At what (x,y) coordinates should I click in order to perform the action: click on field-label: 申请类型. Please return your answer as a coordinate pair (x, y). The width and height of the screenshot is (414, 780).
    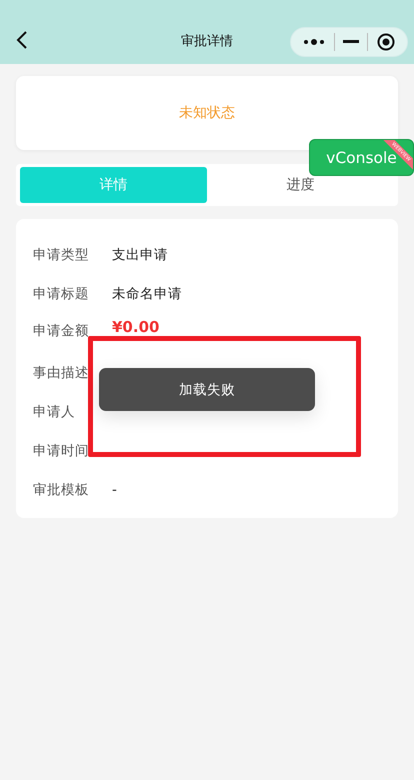
    Looking at the image, I should click on (61, 255).